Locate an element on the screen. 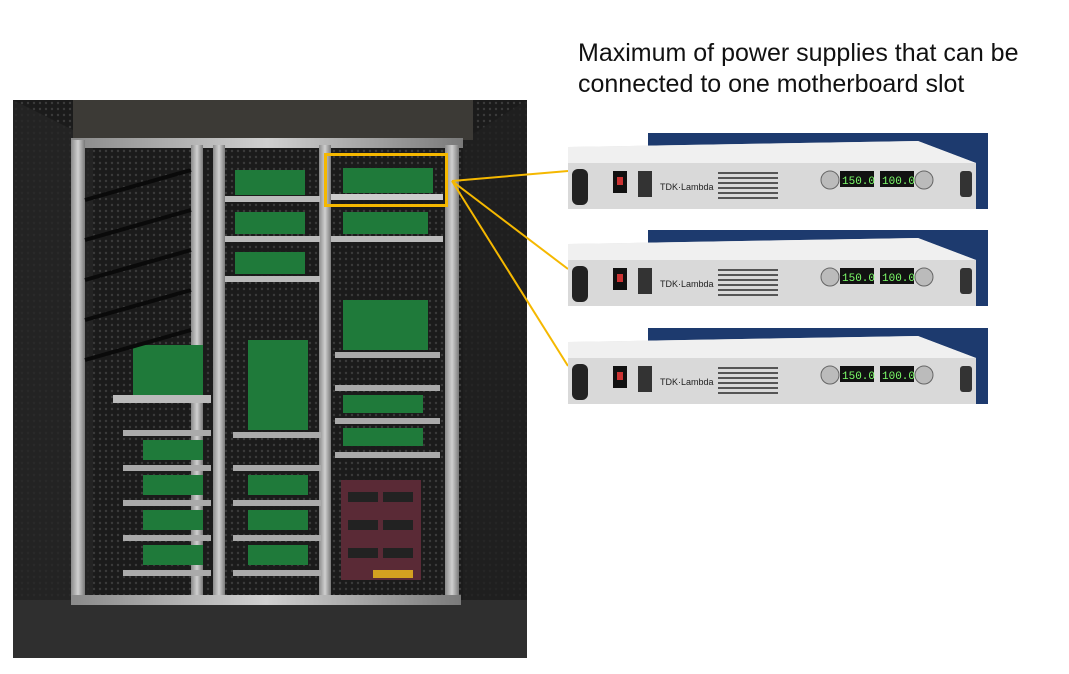 This screenshot has width=1069, height=674. power-supply-2: TDK·Lambda 150.0 100.0 is located at coordinates (778, 268).